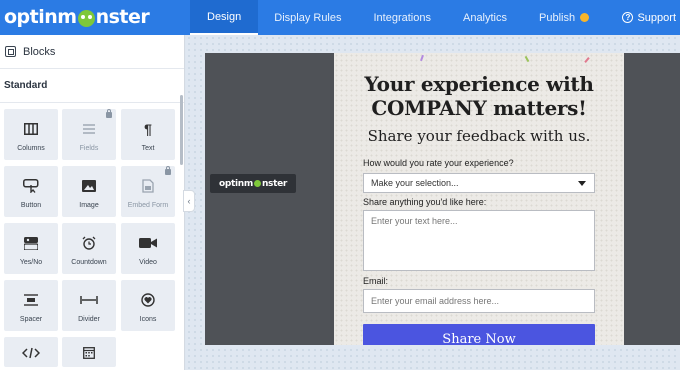  What do you see at coordinates (89, 186) in the screenshot?
I see `image-icon` at bounding box center [89, 186].